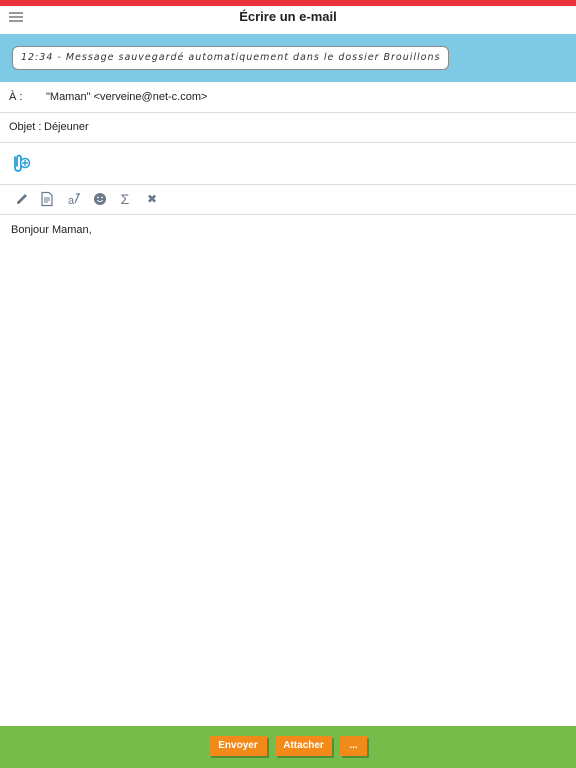 This screenshot has height=768, width=576. Describe the element at coordinates (288, 97) in the screenshot. I see `to-row: À : "Maman" <verveine@net-c.com>` at that location.